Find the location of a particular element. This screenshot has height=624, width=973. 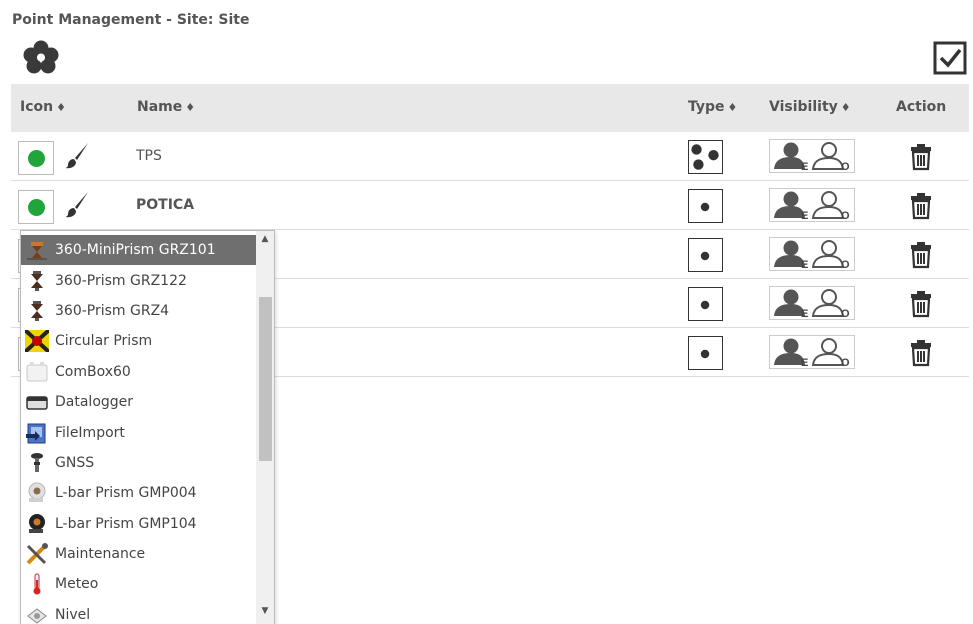

dropdown-item: Maintenance is located at coordinates (139, 554).